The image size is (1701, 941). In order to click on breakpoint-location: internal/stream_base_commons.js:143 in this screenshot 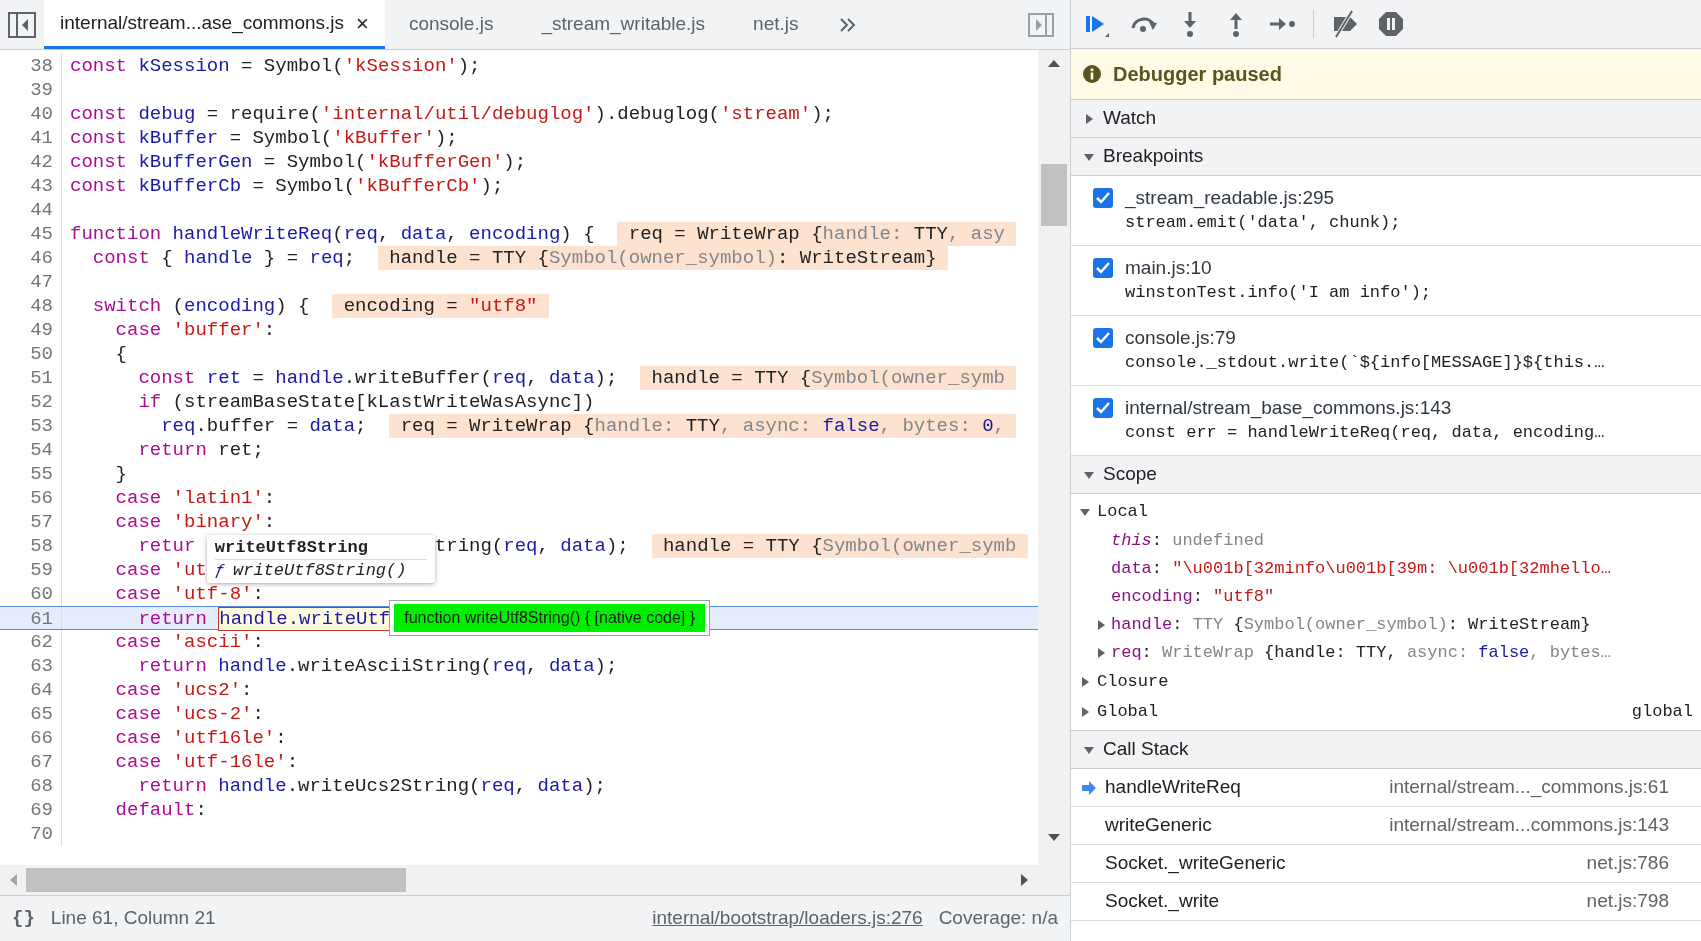, I will do `click(1365, 408)`.